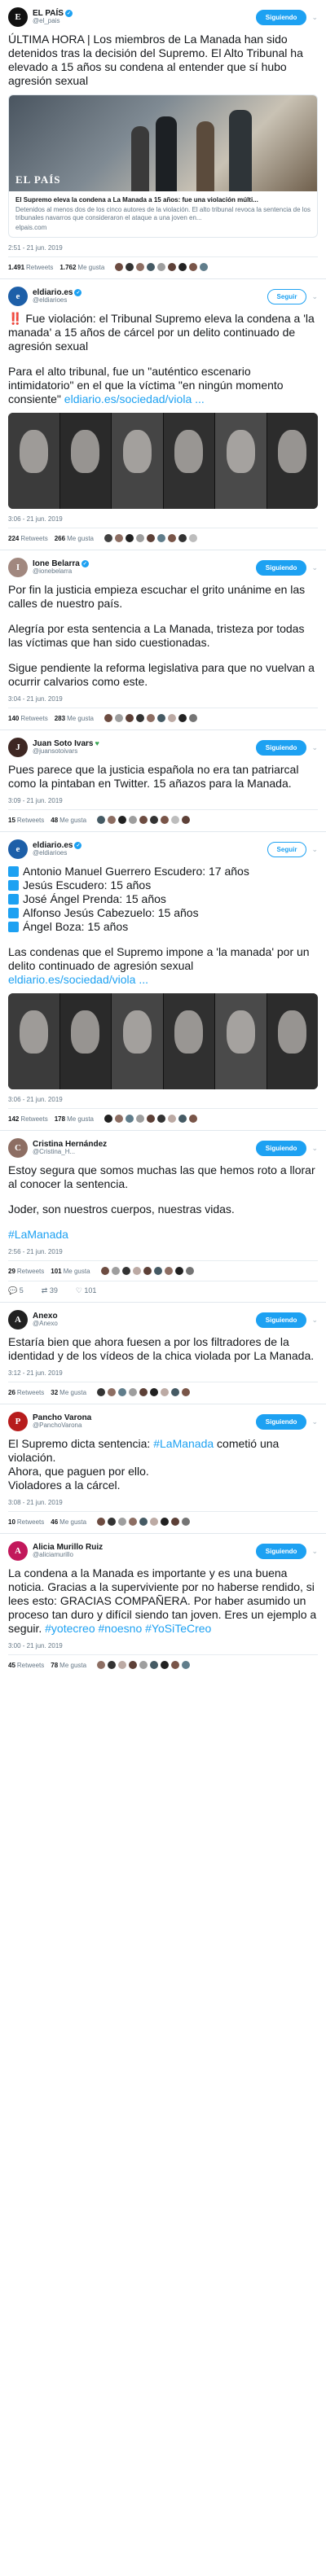 Image resolution: width=326 pixels, height=2576 pixels. Describe the element at coordinates (18, 1148) in the screenshot. I see `avatar: C` at that location.